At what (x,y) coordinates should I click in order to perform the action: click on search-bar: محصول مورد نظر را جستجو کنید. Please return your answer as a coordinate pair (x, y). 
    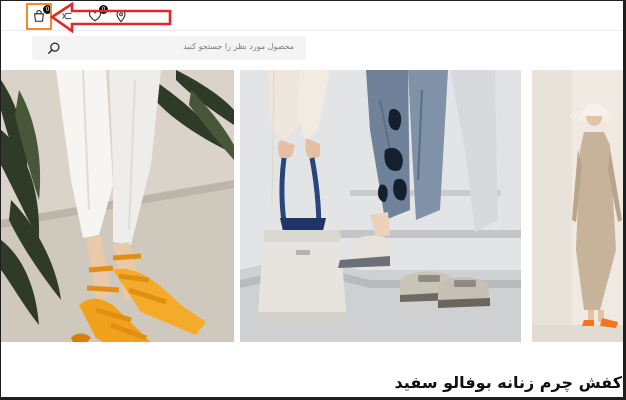
    Looking at the image, I should click on (169, 48).